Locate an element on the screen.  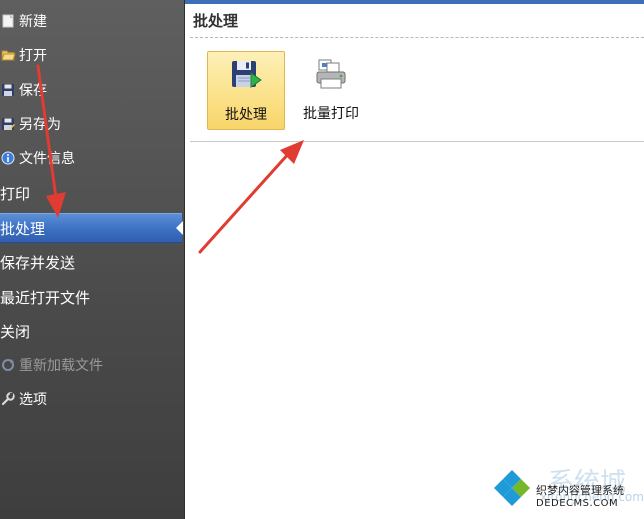
batch-process-button: 批处理 is located at coordinates (246, 90).